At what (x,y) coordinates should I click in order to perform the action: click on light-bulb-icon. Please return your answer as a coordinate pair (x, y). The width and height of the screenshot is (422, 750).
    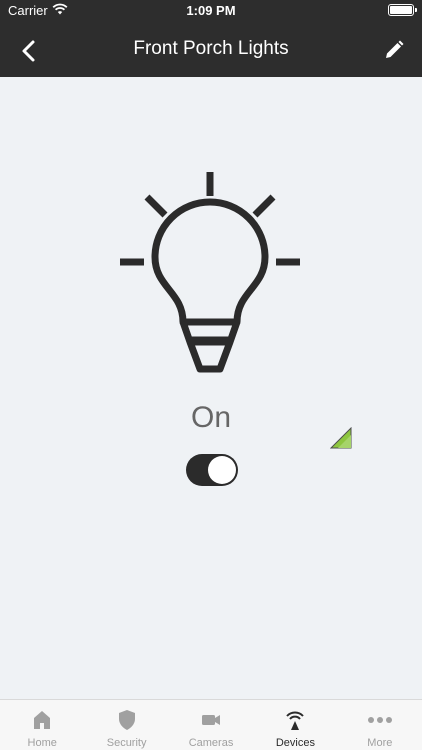
    Looking at the image, I should click on (210, 272).